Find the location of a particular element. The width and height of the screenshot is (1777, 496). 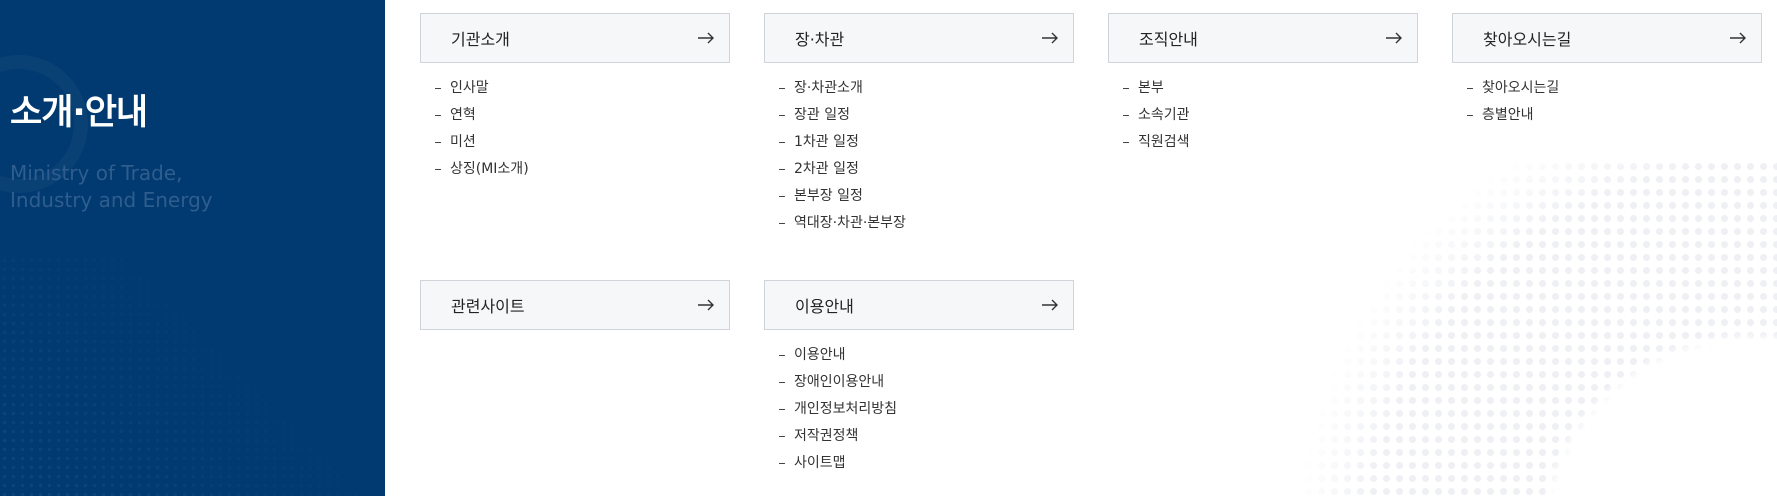

list-item-staff-search: 직원검색 is located at coordinates (1263, 142).